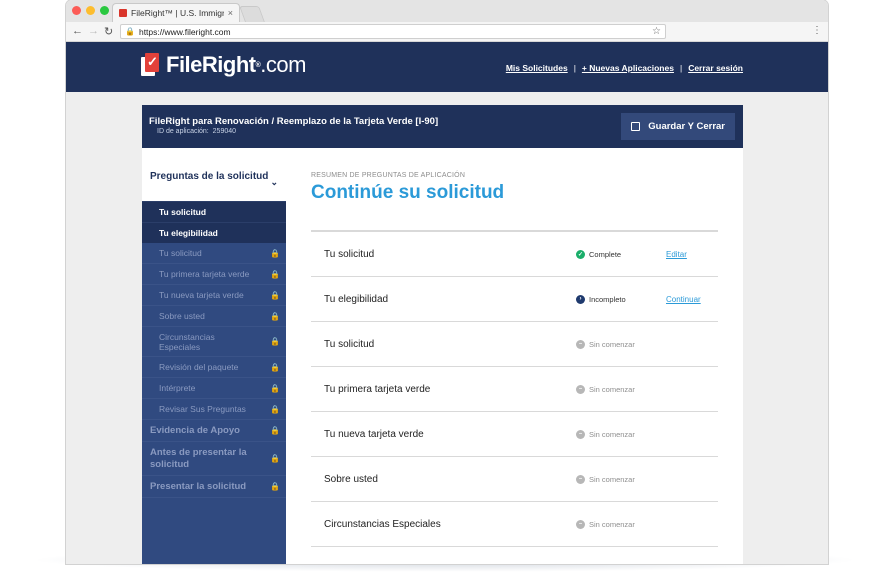 This screenshot has width=890, height=576. Describe the element at coordinates (77, 31) in the screenshot. I see `back-arrow-icon: ←` at that location.